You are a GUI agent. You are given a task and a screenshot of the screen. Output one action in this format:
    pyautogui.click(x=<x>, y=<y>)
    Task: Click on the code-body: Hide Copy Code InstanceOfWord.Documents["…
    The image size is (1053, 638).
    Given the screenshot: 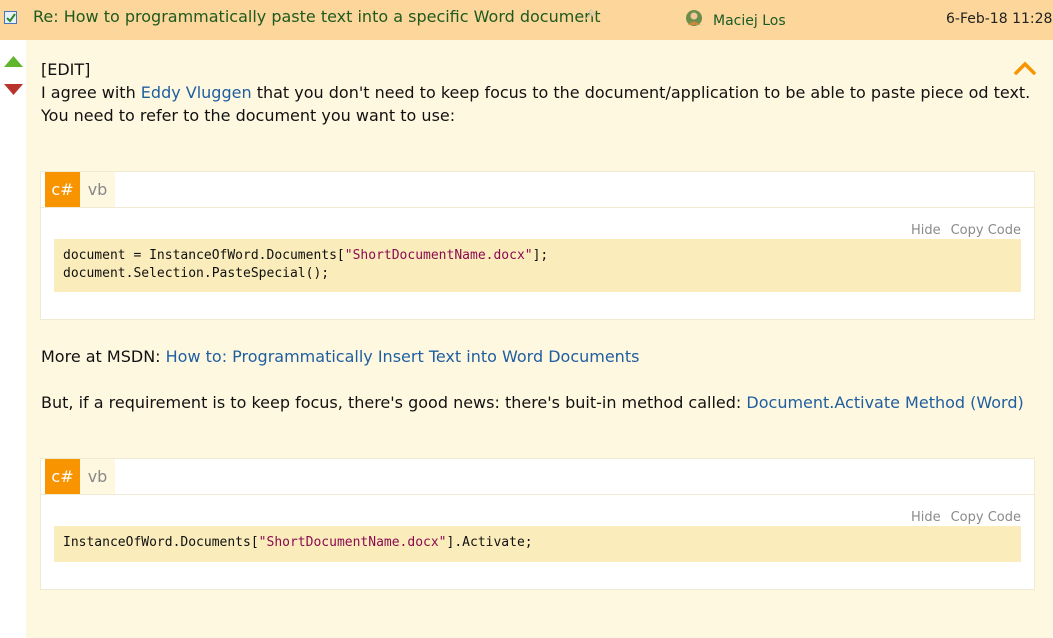 What is the action you would take?
    pyautogui.click(x=537, y=541)
    